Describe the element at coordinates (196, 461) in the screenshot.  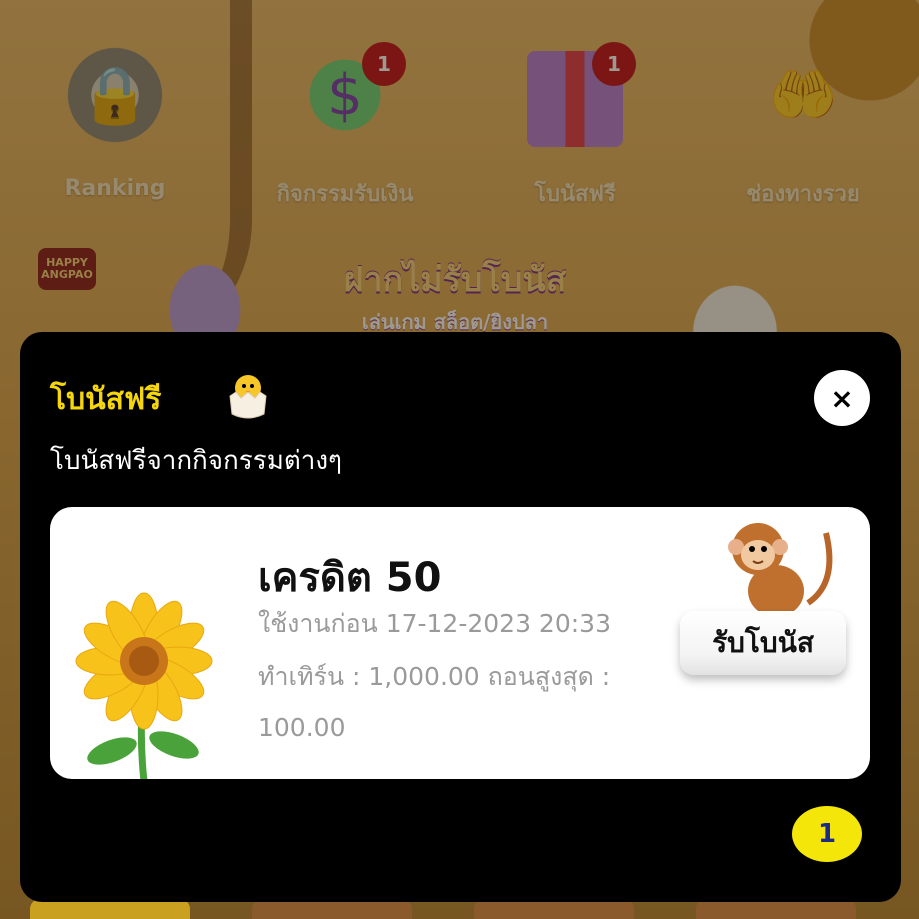
I see `modal-subtitle: โบนัสฟรีจากกิจกรรมต่างๆ` at that location.